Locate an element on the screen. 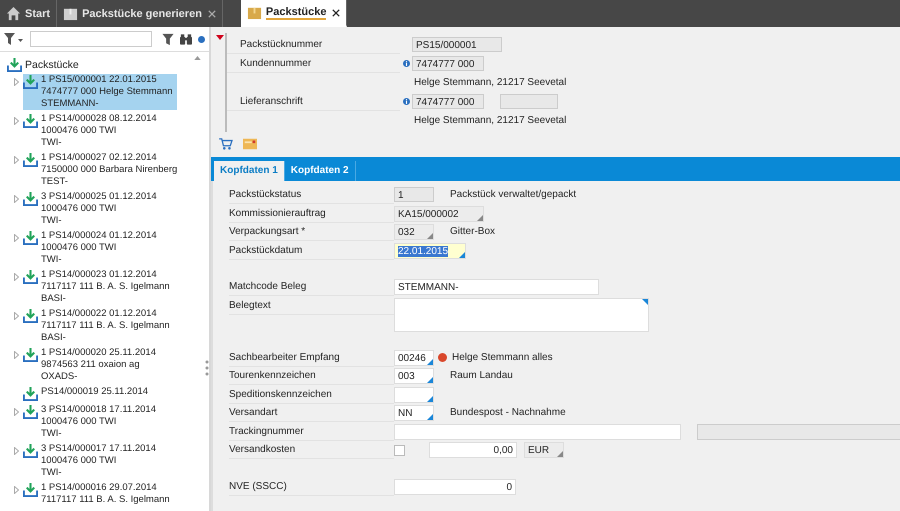  field-label: Kommissionierauftrag is located at coordinates (311, 214).